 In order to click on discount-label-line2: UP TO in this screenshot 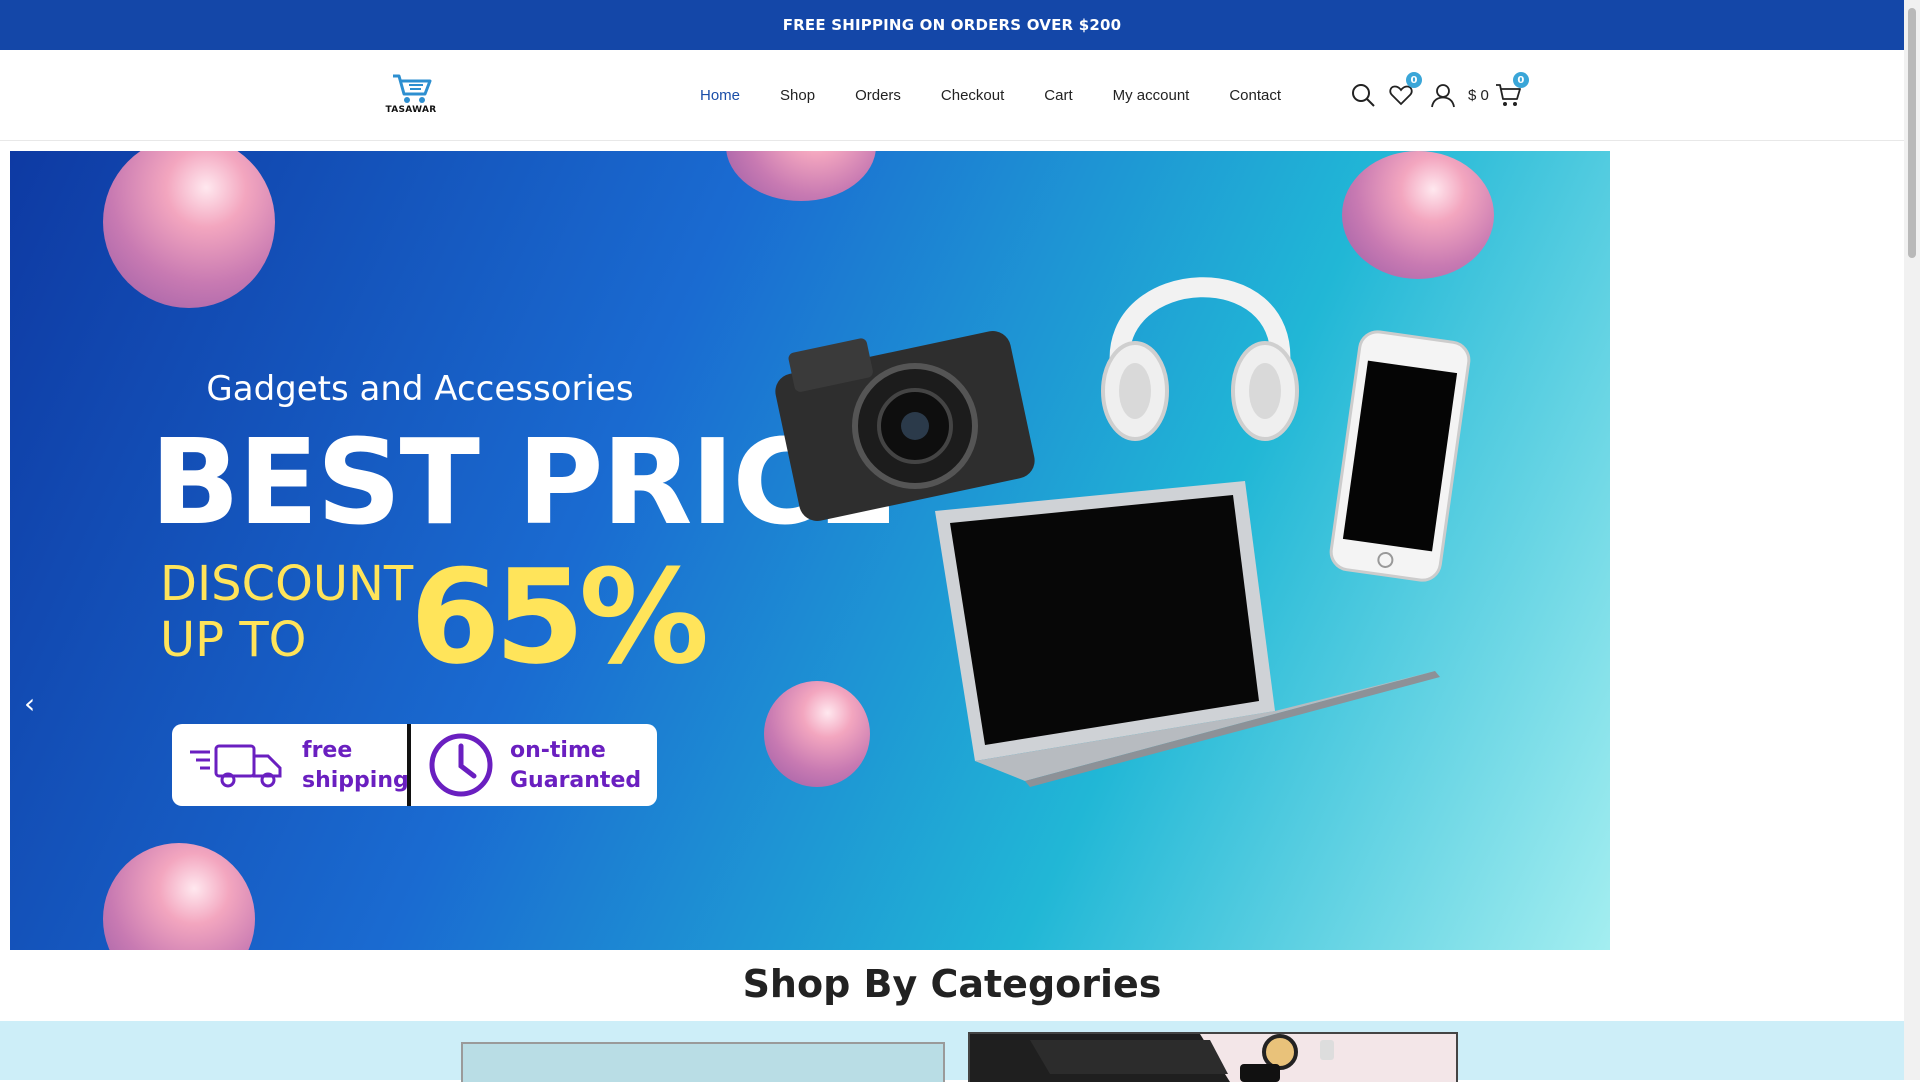, I will do `click(233, 640)`.